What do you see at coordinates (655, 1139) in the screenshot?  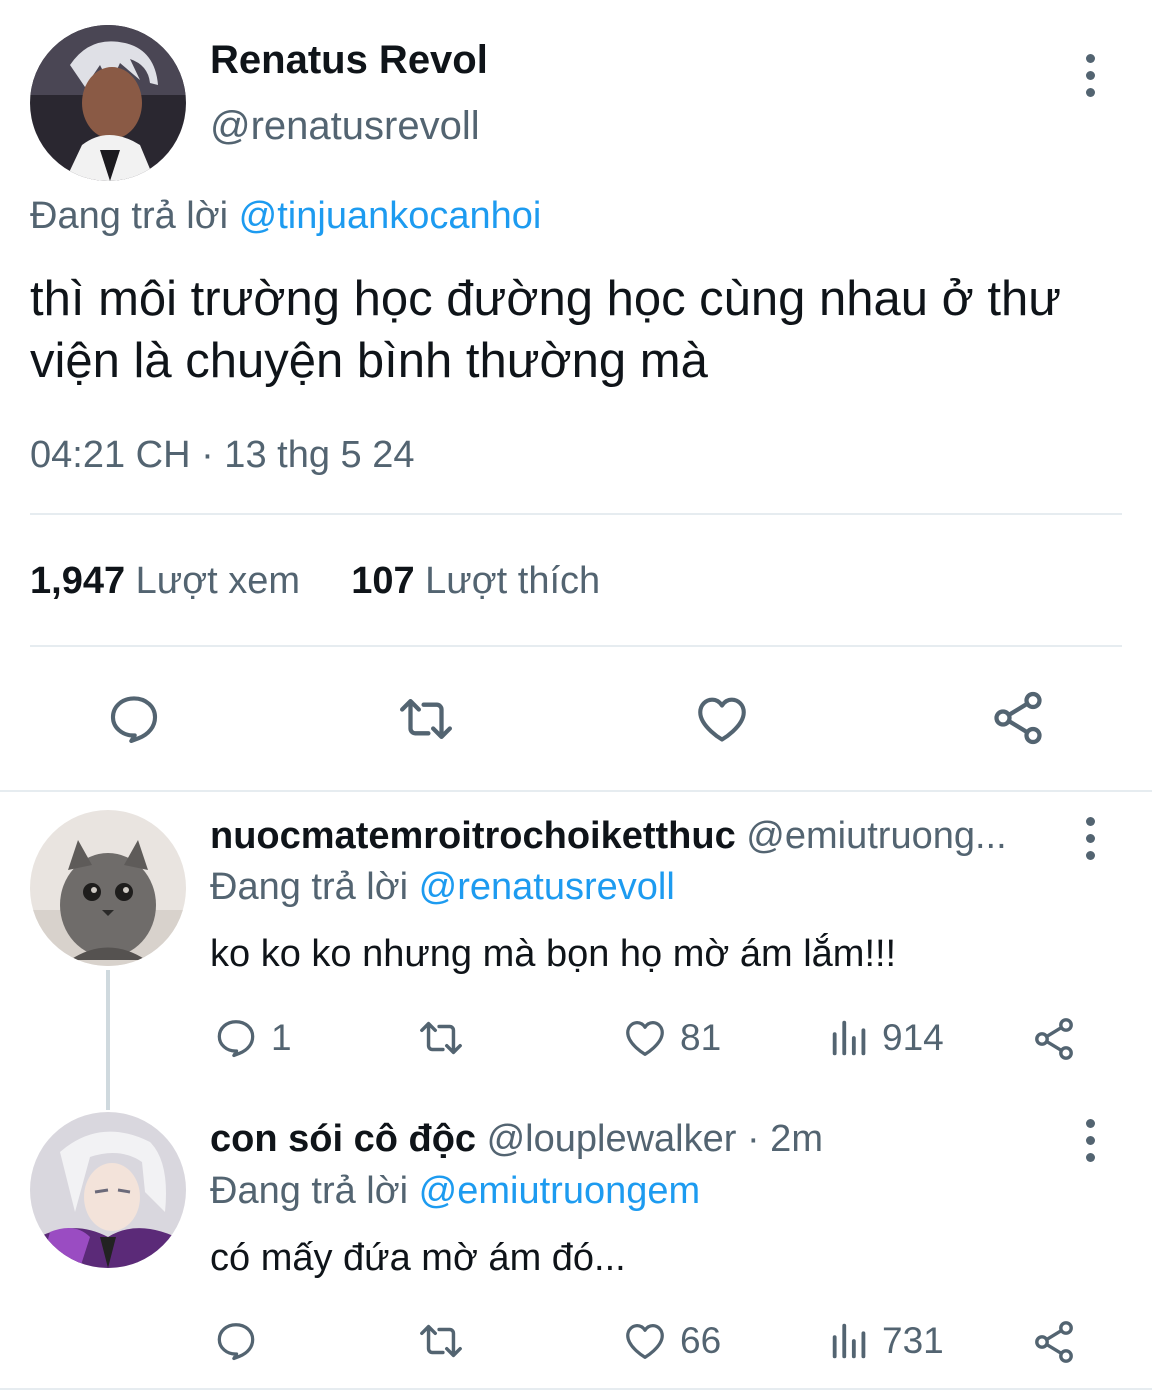 I see `reply-handle: @louplewalker · 2m` at bounding box center [655, 1139].